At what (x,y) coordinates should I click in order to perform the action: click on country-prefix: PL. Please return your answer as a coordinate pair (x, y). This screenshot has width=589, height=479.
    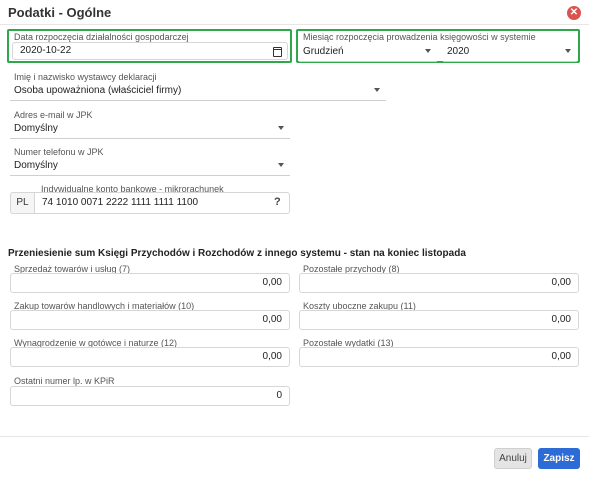
    Looking at the image, I should click on (22, 203).